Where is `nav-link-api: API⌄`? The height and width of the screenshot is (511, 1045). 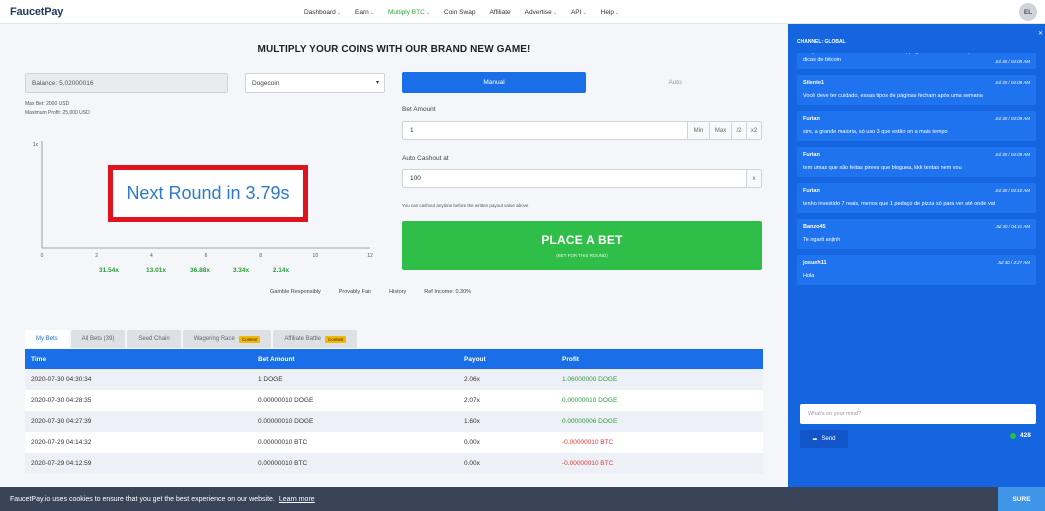 nav-link-api: API⌄ is located at coordinates (579, 12).